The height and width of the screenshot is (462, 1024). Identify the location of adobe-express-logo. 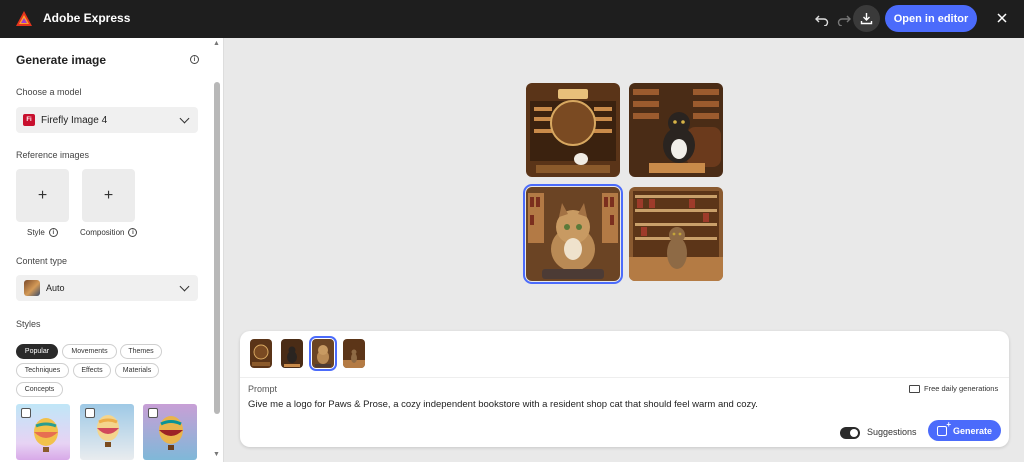
(24, 19).